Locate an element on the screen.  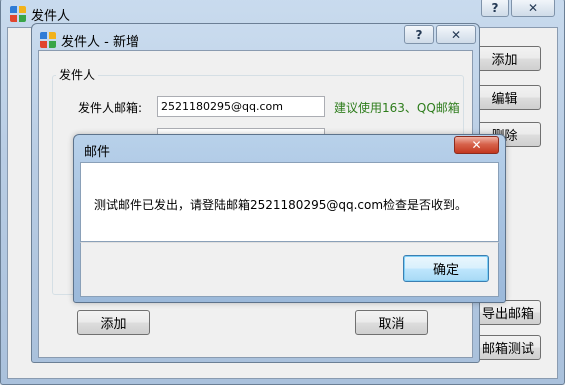
message-text: 测试邮件已发出，请登陆邮箱2521180295@qq.com检查是否收到。 is located at coordinates (281, 205).